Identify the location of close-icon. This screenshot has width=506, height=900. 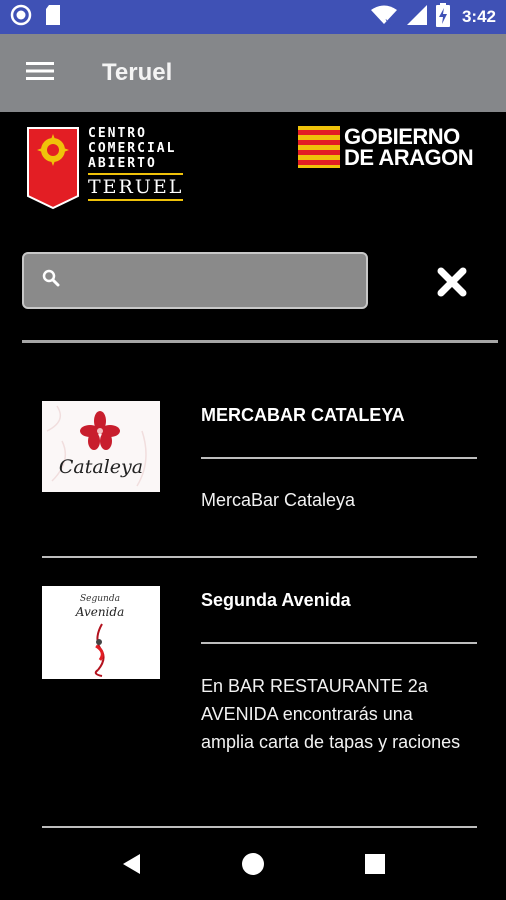
(452, 284).